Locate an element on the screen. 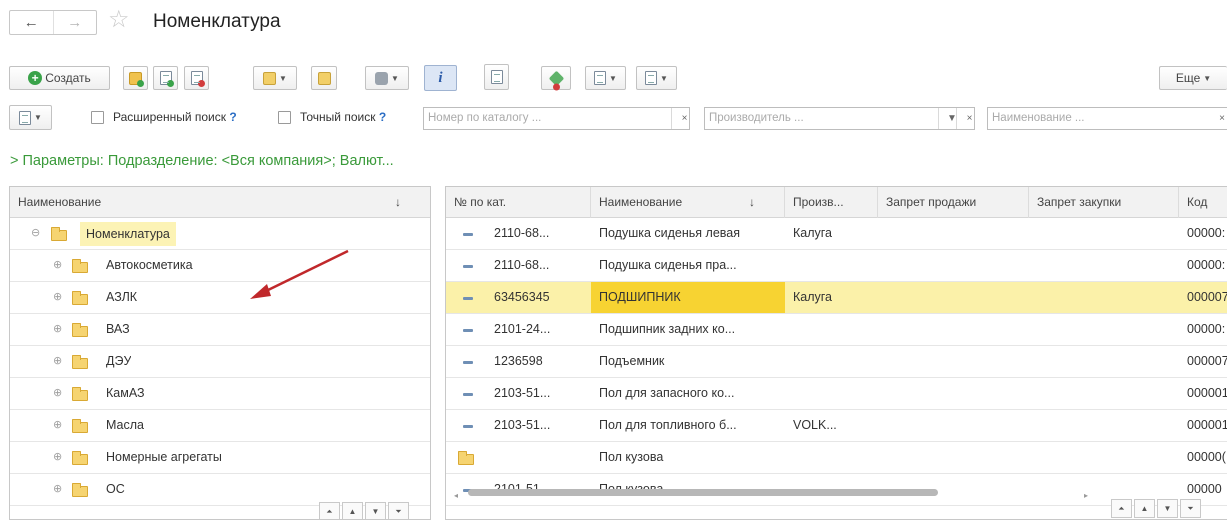 Image resolution: width=1227 pixels, height=532 pixels. create-button: + Создать is located at coordinates (59, 78).